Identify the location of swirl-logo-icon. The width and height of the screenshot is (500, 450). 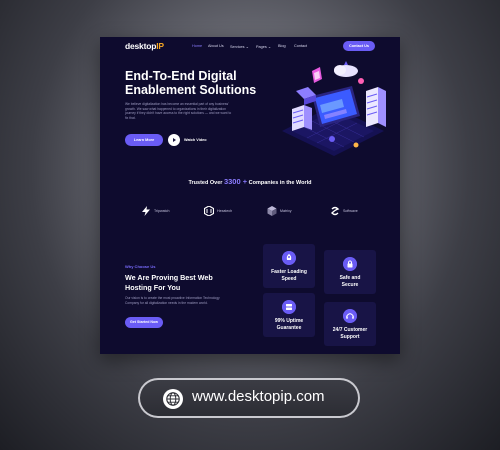
(335, 211).